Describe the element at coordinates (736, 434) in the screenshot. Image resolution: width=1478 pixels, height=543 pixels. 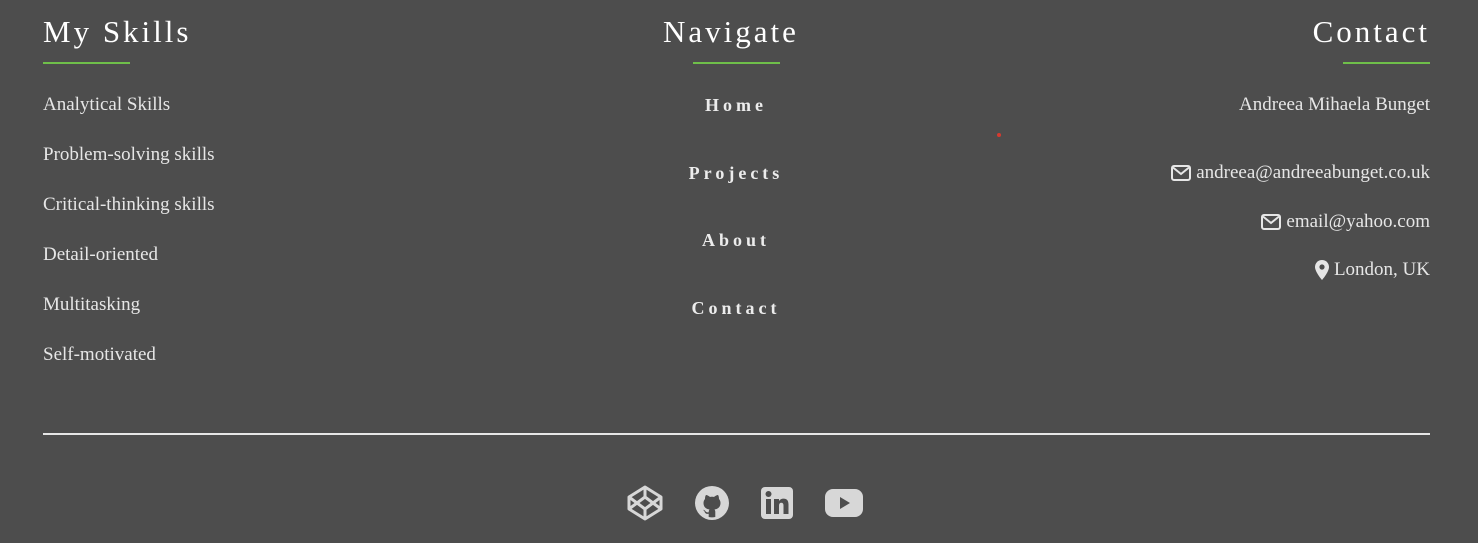
I see `footer-divider` at that location.